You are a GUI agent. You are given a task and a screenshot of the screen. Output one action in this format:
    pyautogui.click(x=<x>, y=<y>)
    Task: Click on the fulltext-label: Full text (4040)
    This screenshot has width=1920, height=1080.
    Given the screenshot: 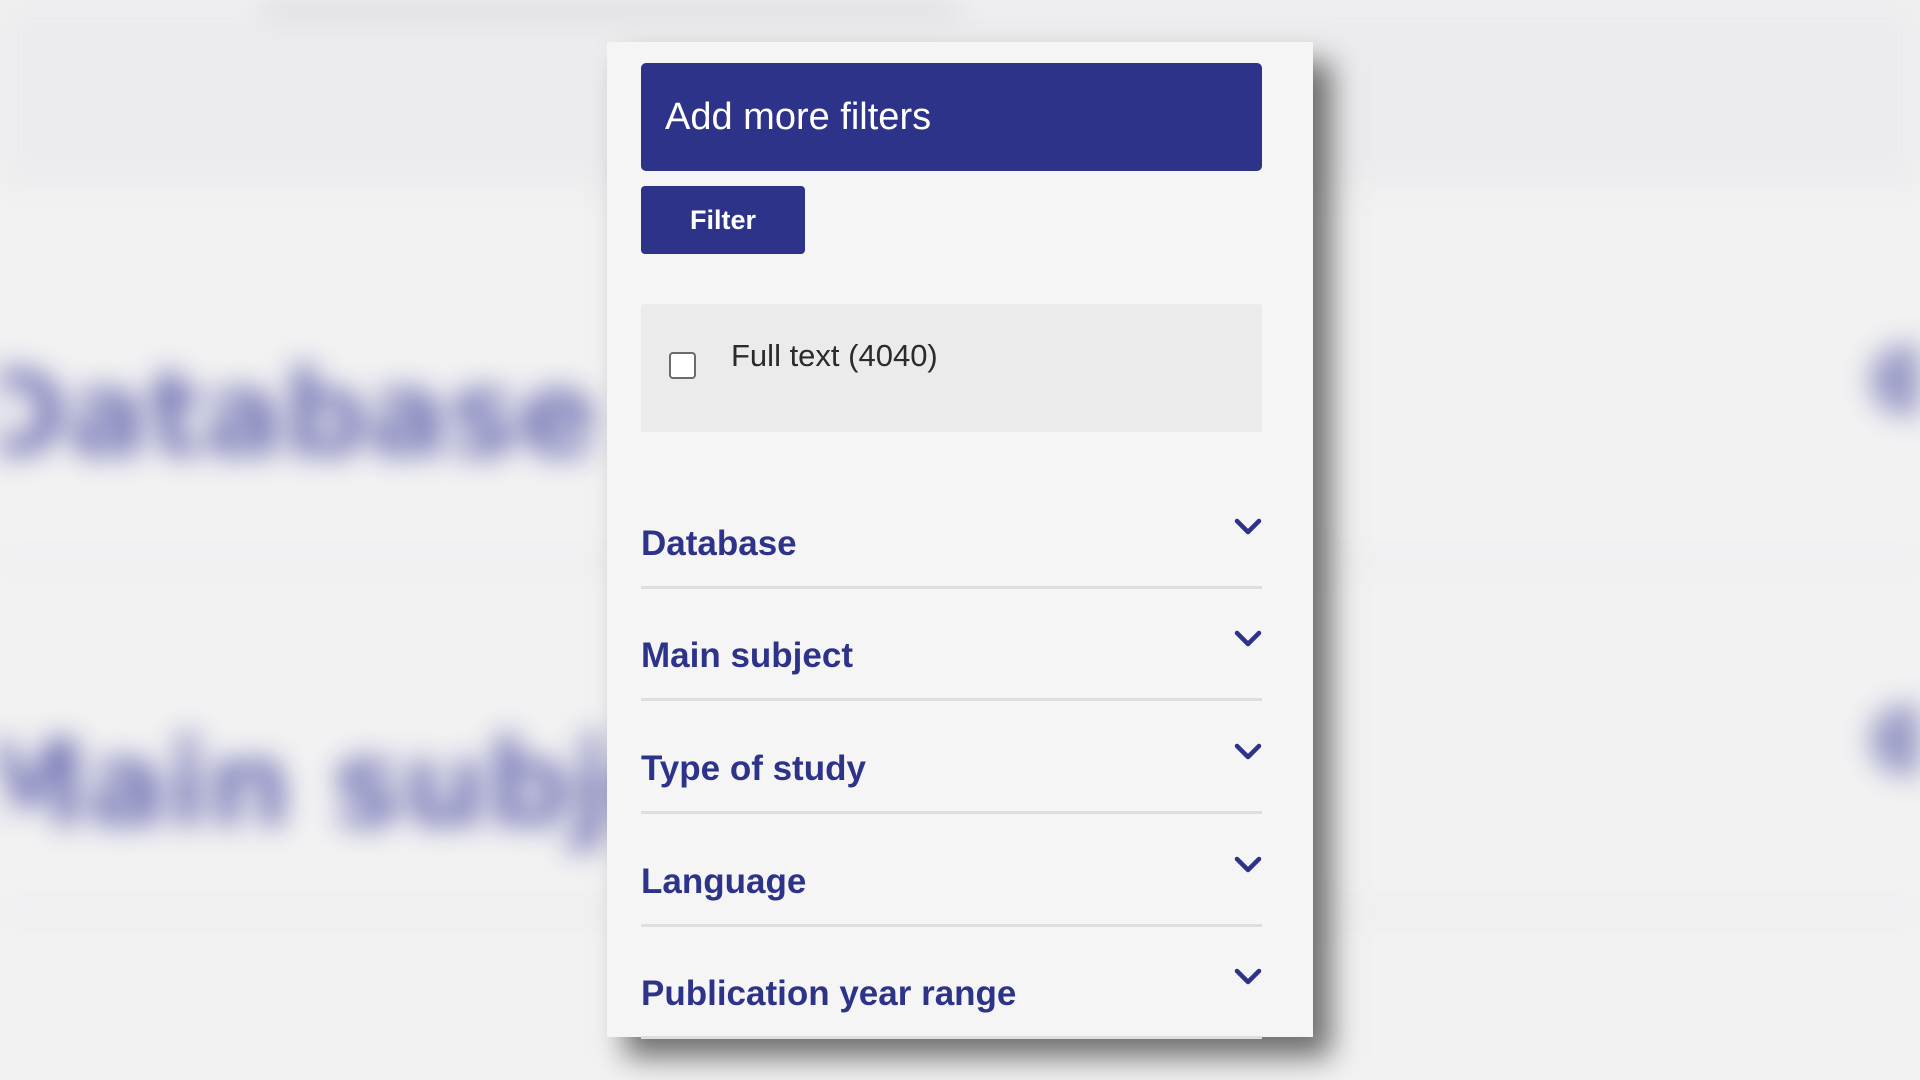 What is the action you would take?
    pyautogui.click(x=834, y=356)
    